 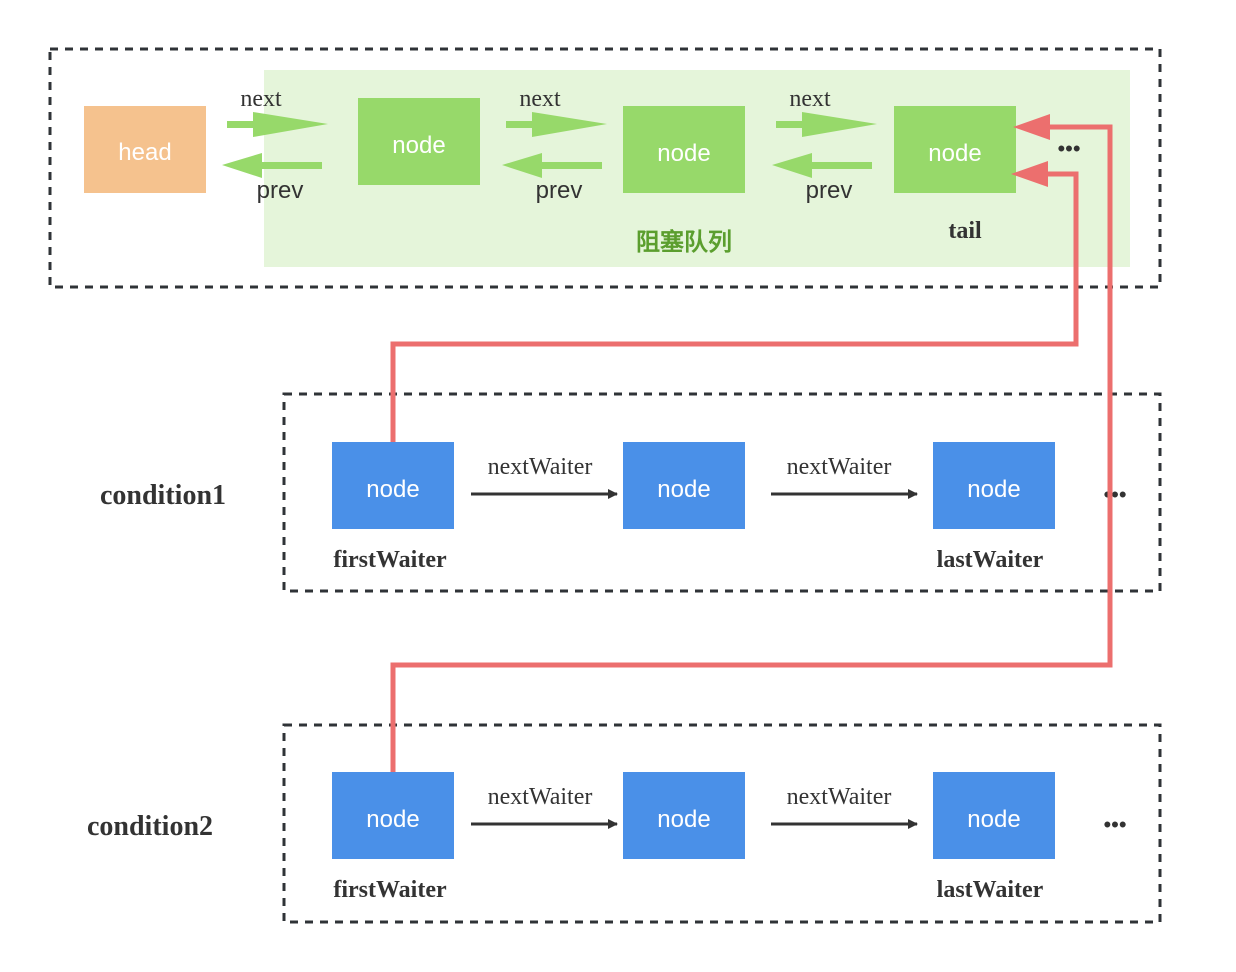 What do you see at coordinates (390, 560) in the screenshot?
I see `condition1-first-waiter-label: firstWaiter` at bounding box center [390, 560].